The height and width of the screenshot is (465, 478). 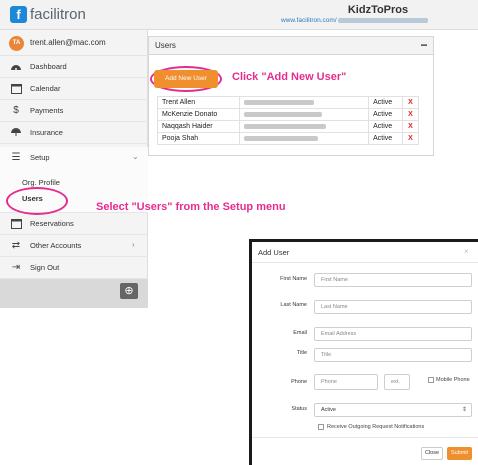 What do you see at coordinates (16, 67) in the screenshot?
I see `dashboard-icon` at bounding box center [16, 67].